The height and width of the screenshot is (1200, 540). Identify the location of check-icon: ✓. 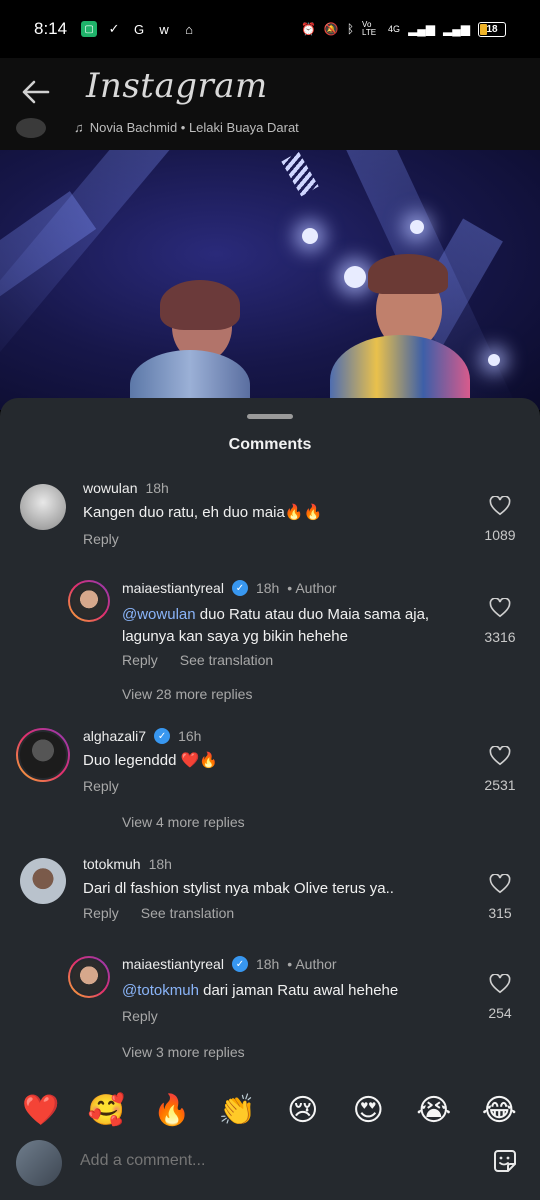
(114, 28).